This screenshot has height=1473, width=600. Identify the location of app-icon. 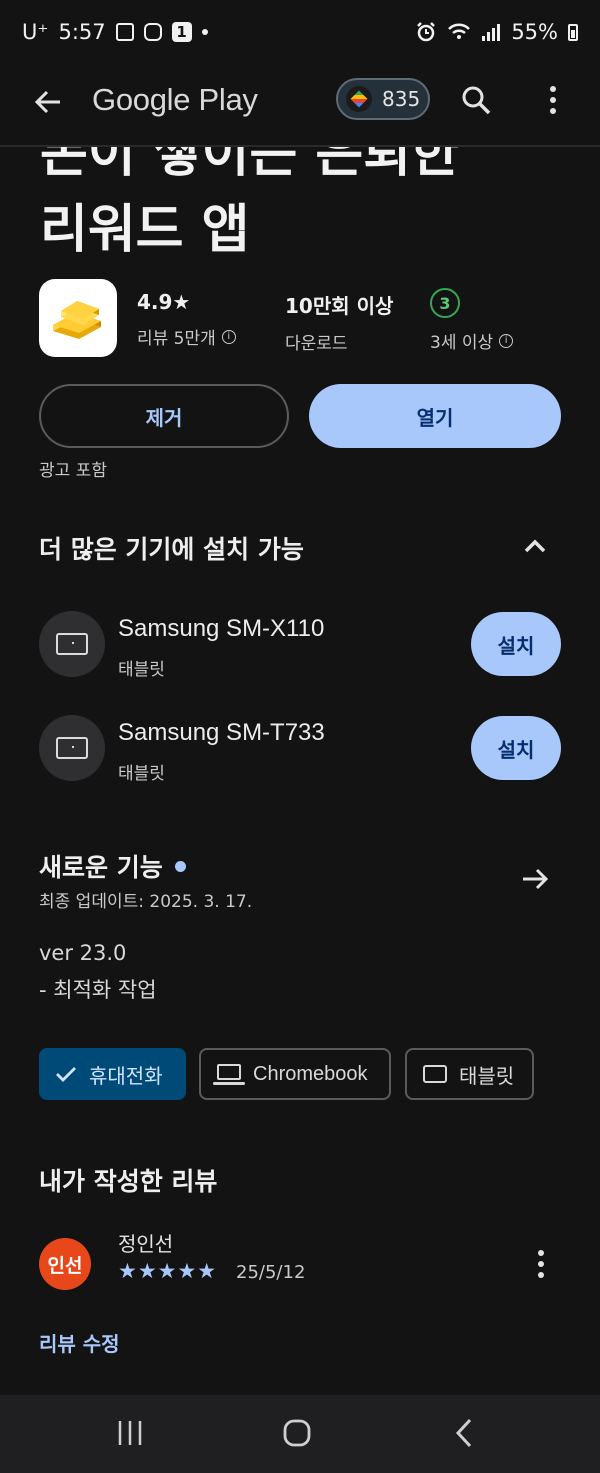
(78, 318).